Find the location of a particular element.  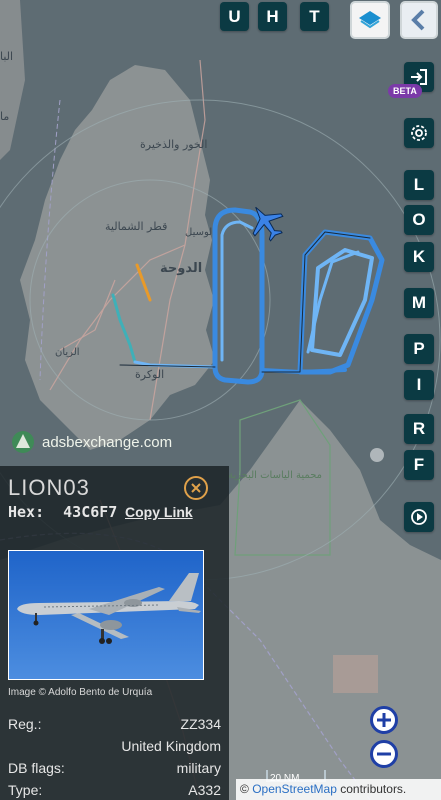

toolbar-button-u: U is located at coordinates (234, 16).